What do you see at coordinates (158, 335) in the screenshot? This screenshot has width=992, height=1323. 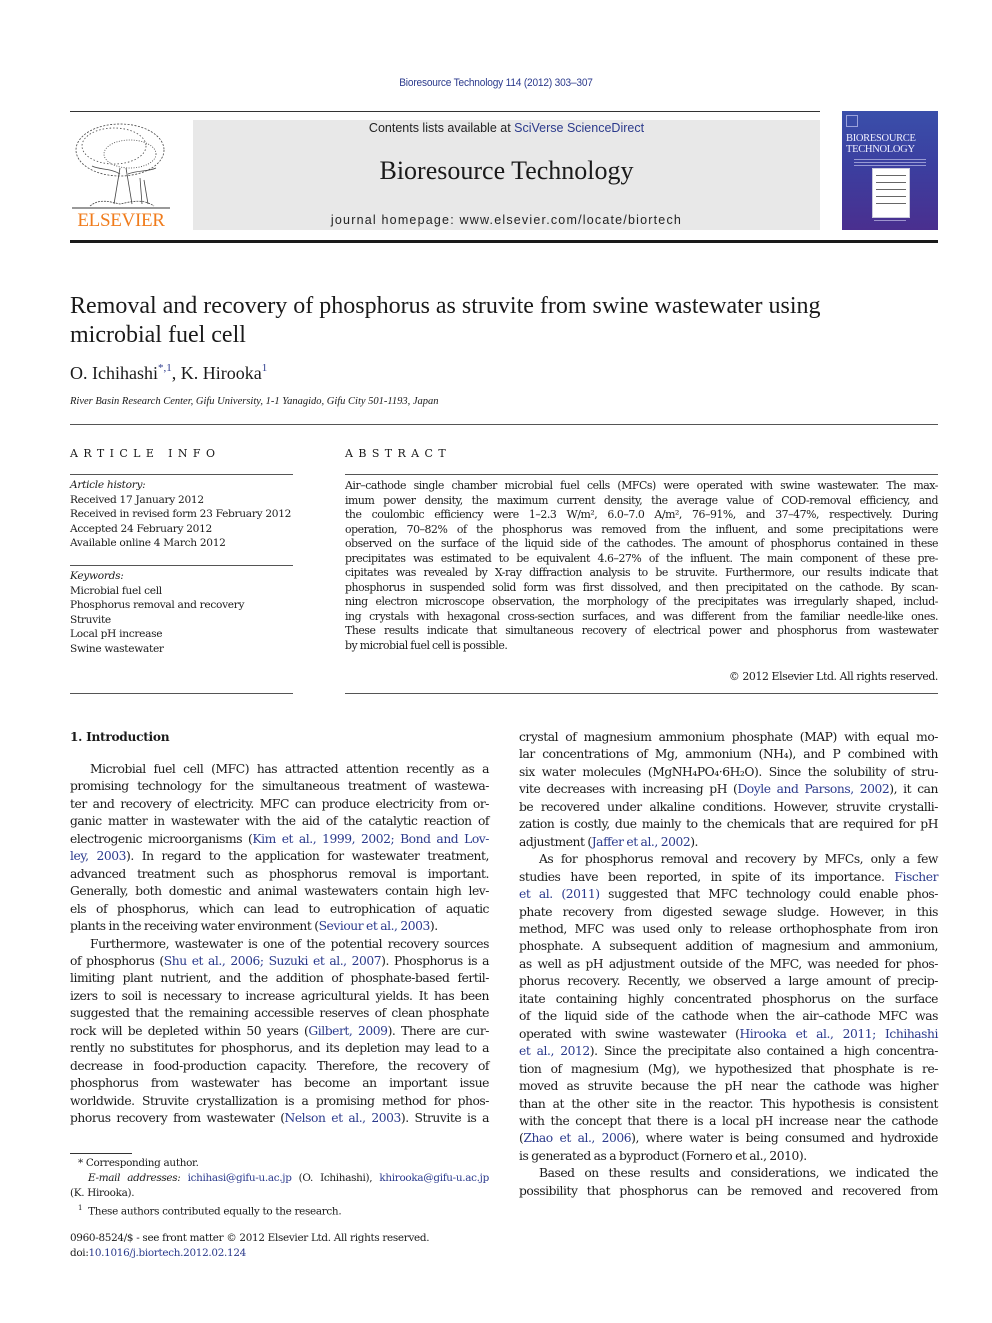 I see `article-title-line2: microbial fuel cell` at bounding box center [158, 335].